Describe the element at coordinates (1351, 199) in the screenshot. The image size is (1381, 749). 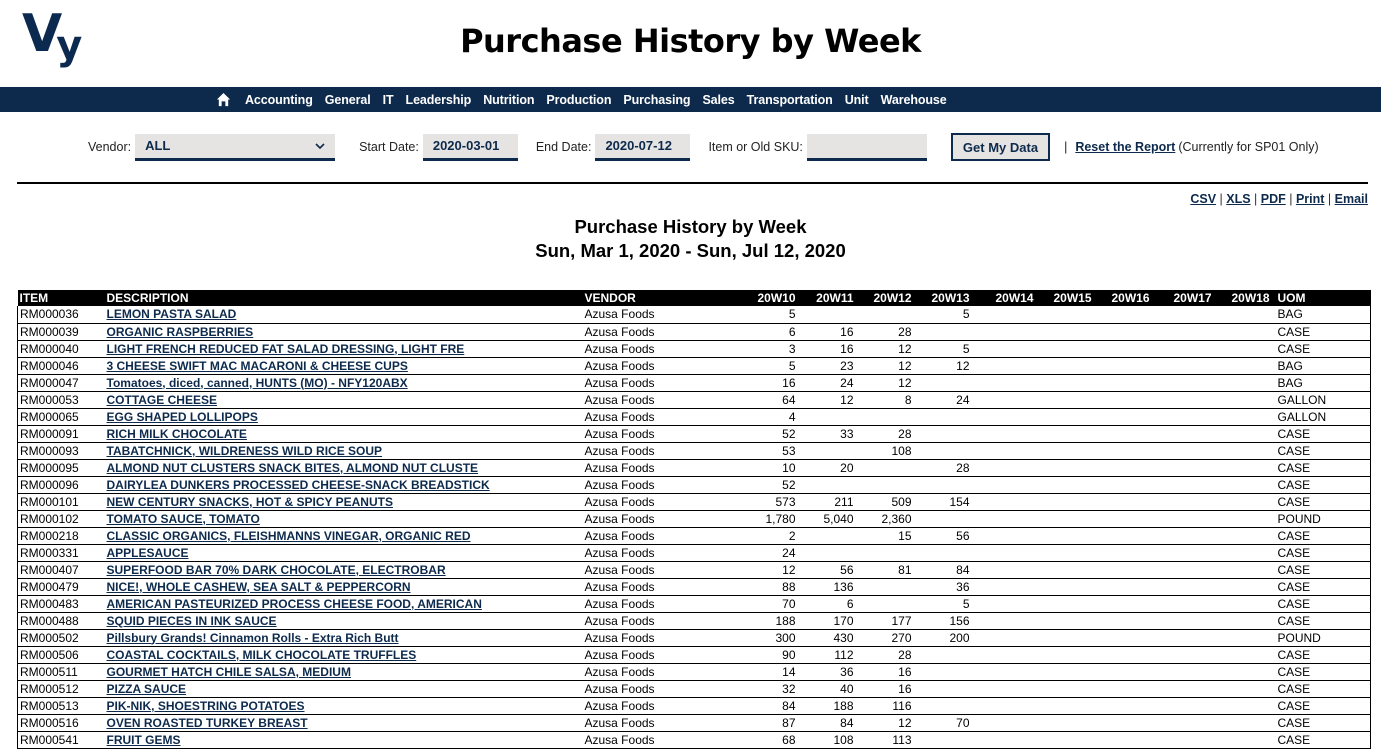
I see `email-link: Email` at that location.